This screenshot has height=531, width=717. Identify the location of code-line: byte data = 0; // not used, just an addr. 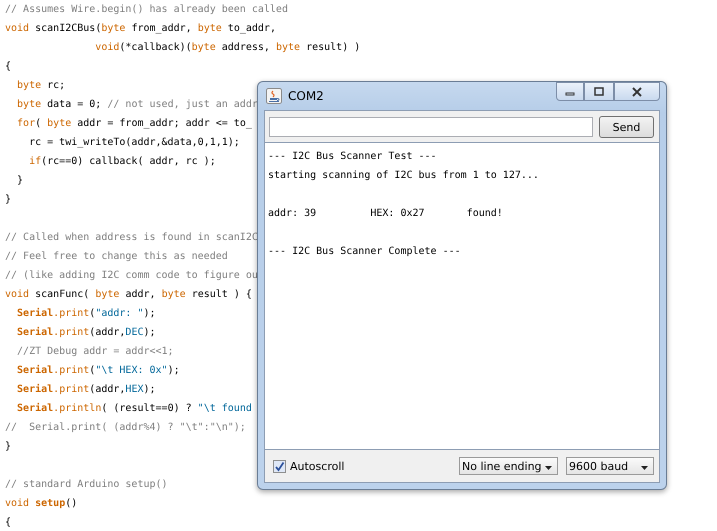
(137, 104).